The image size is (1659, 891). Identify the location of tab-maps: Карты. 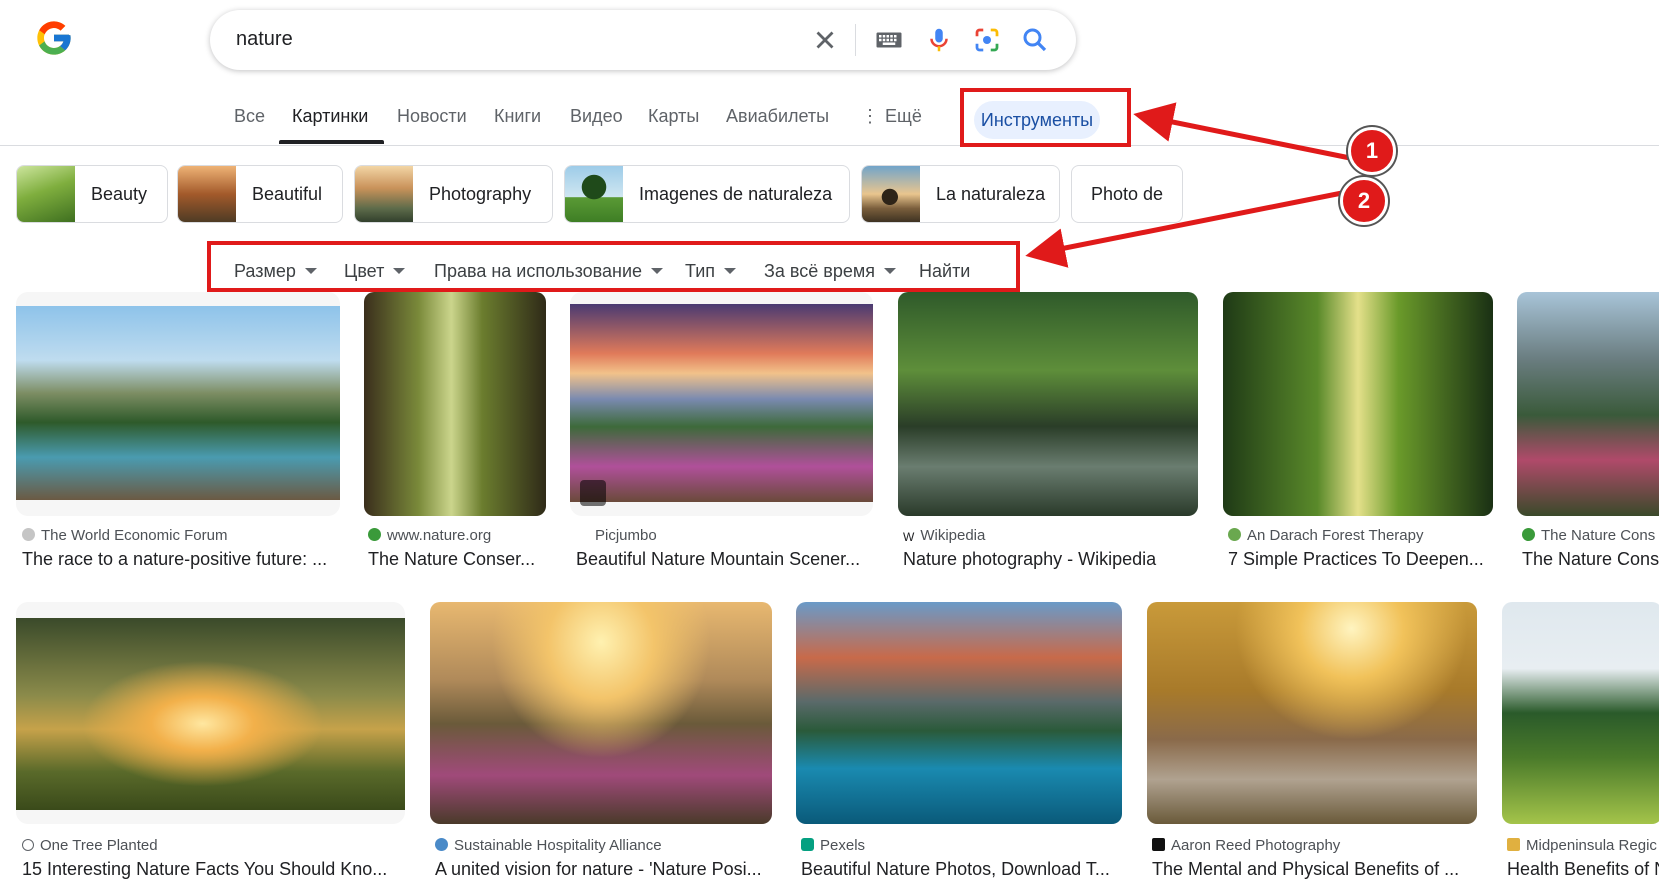
(673, 116).